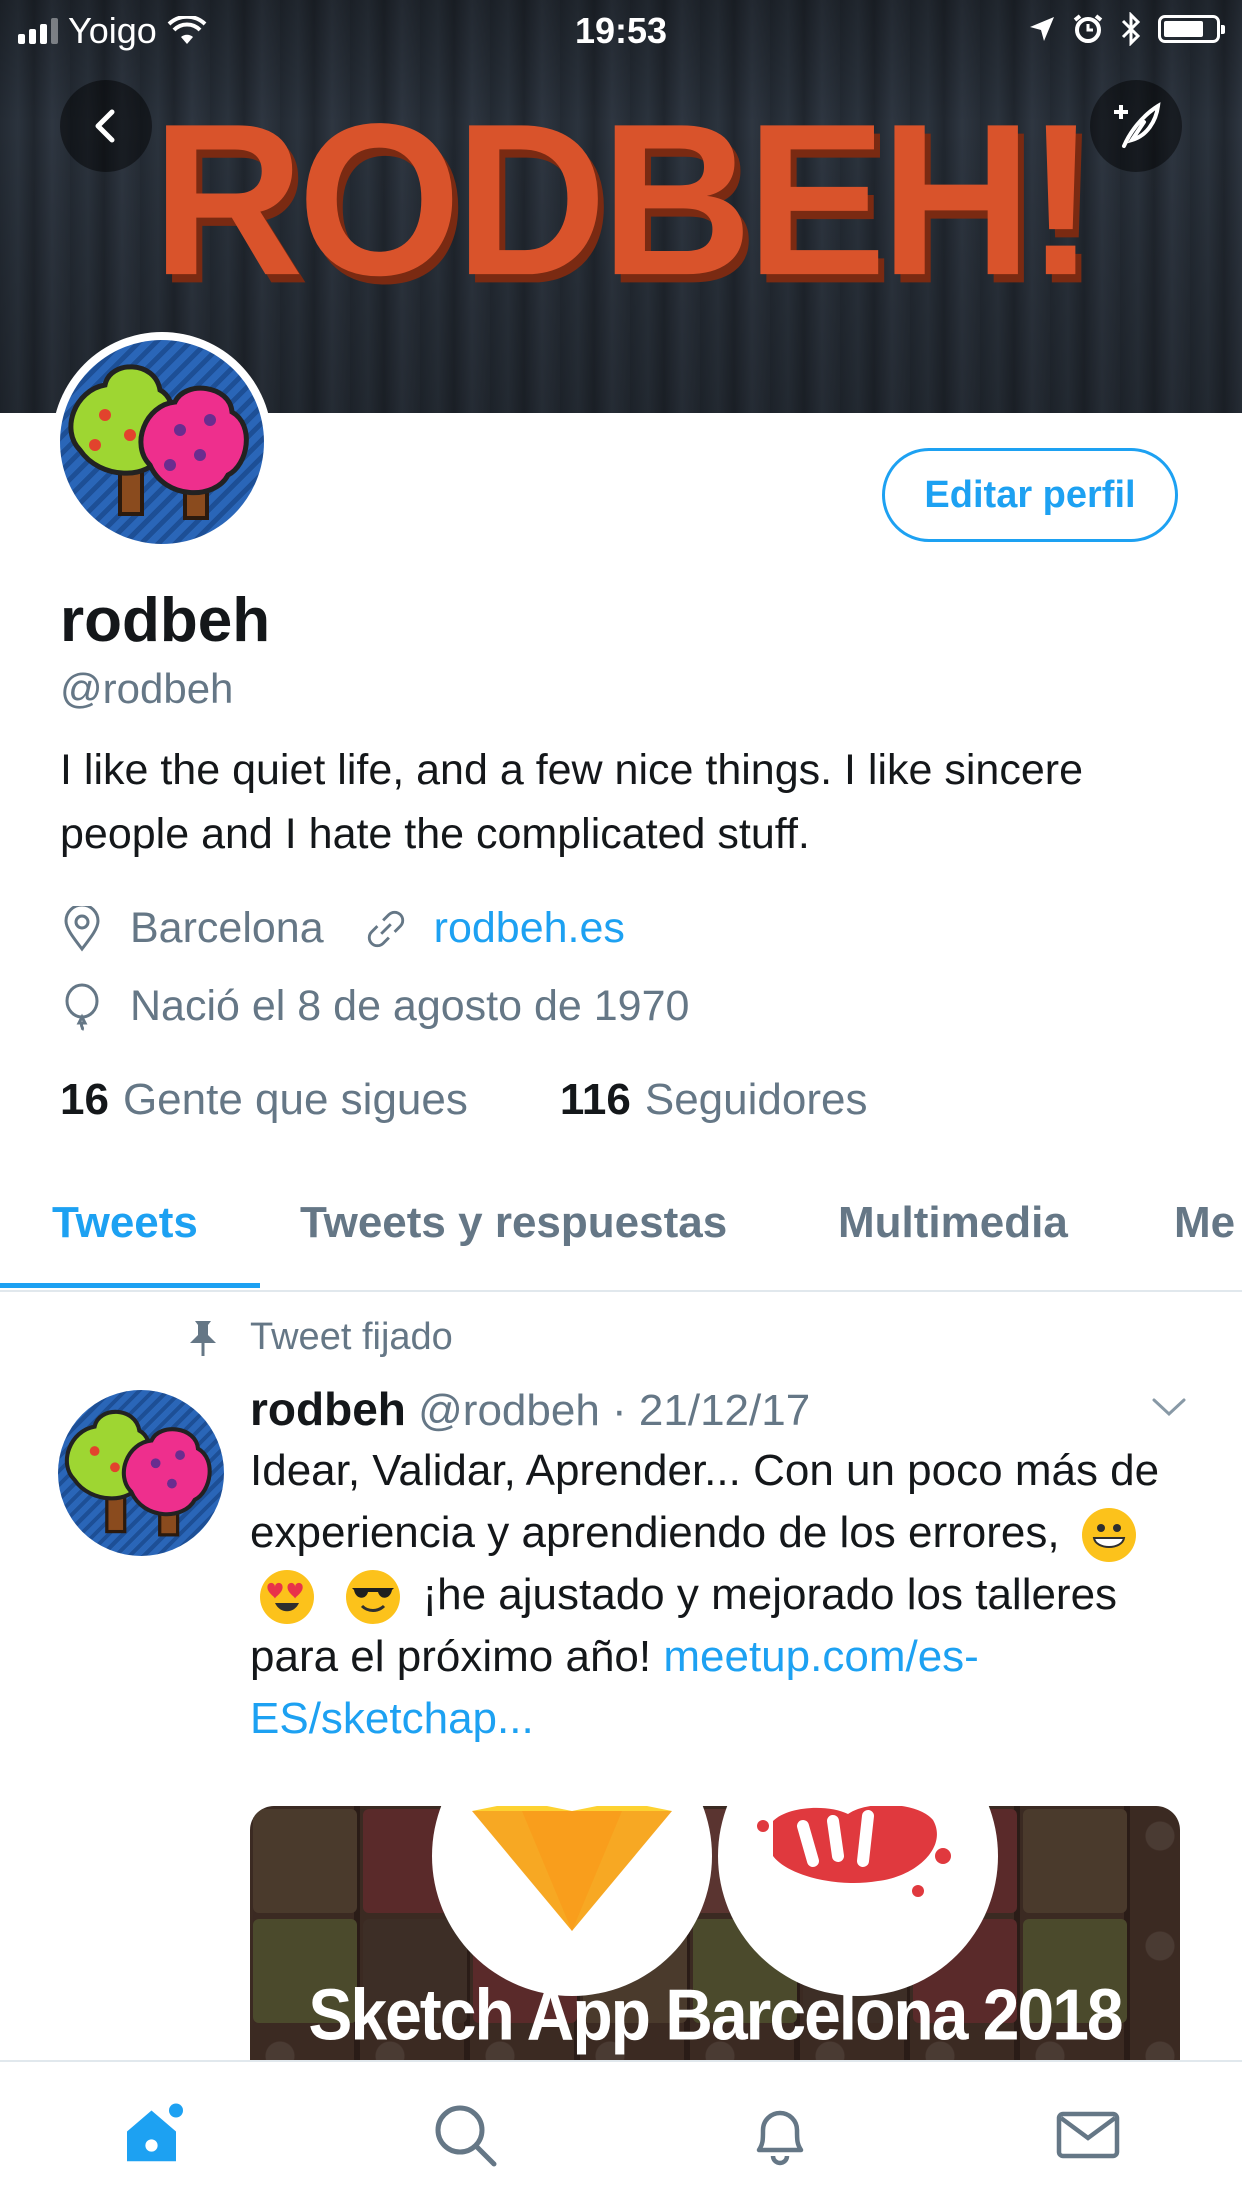  What do you see at coordinates (82, 1007) in the screenshot?
I see `balloon-icon` at bounding box center [82, 1007].